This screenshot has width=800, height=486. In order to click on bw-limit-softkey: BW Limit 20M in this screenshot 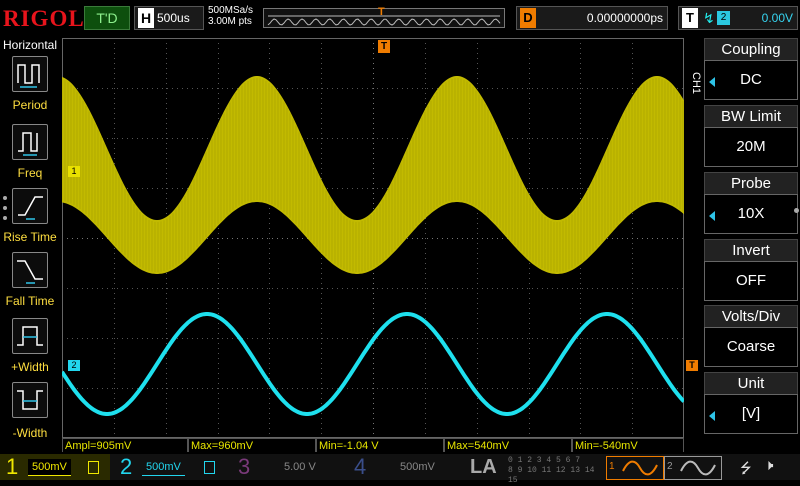, I will do `click(752, 137)`.